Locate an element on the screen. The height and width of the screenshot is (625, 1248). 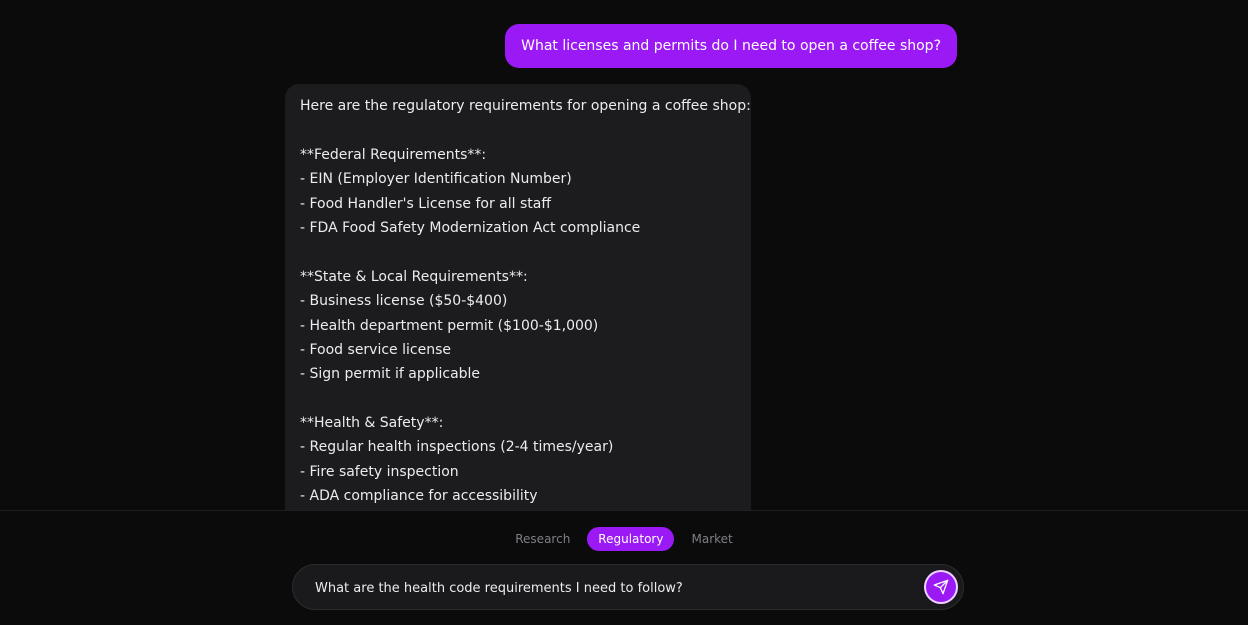
message-line: **Federal Requirements**: is located at coordinates (393, 154).